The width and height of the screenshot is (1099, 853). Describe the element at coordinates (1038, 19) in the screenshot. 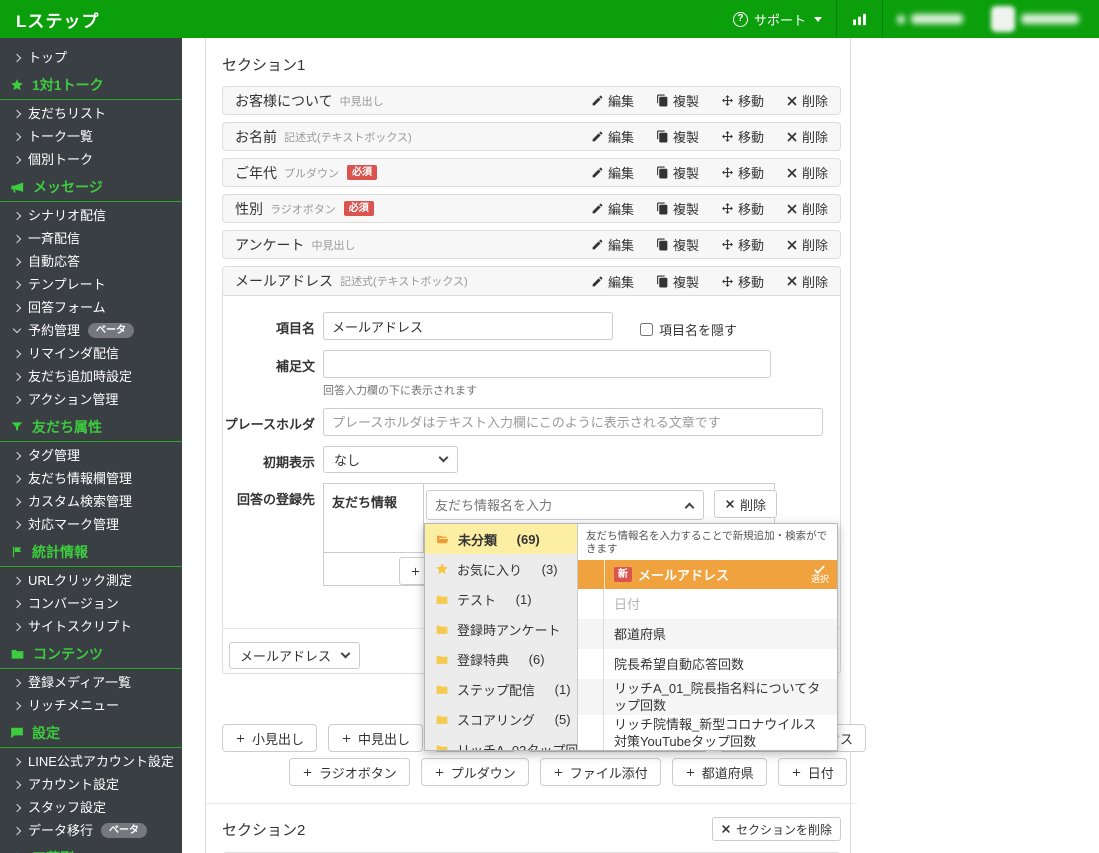

I see `user-menu-blurred` at that location.